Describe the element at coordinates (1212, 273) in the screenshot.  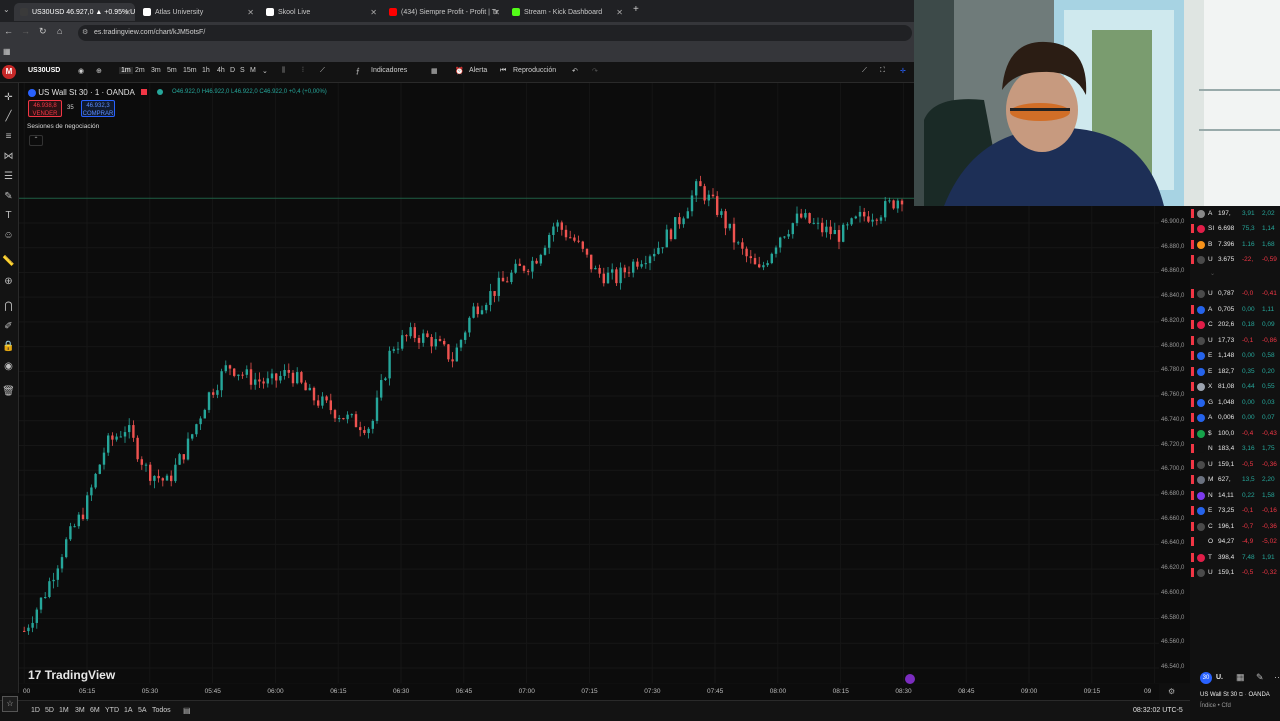
I see `section-collapse-icon: ⌄` at that location.